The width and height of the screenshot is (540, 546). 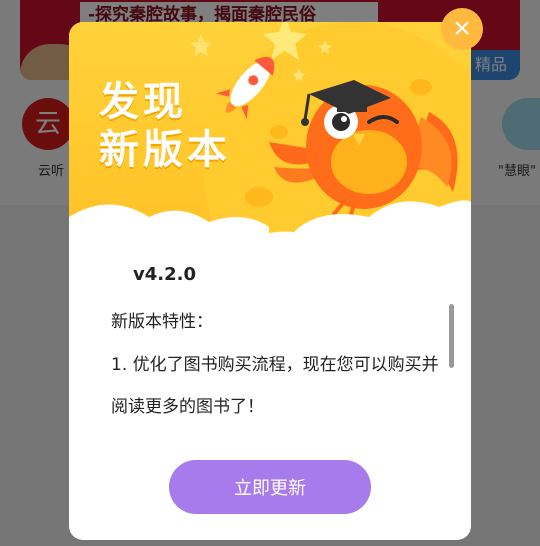 What do you see at coordinates (275, 386) in the screenshot?
I see `feature-item: 1. 优化了图书购买流程，现在您可以购买并阅读更多的图书了！` at bounding box center [275, 386].